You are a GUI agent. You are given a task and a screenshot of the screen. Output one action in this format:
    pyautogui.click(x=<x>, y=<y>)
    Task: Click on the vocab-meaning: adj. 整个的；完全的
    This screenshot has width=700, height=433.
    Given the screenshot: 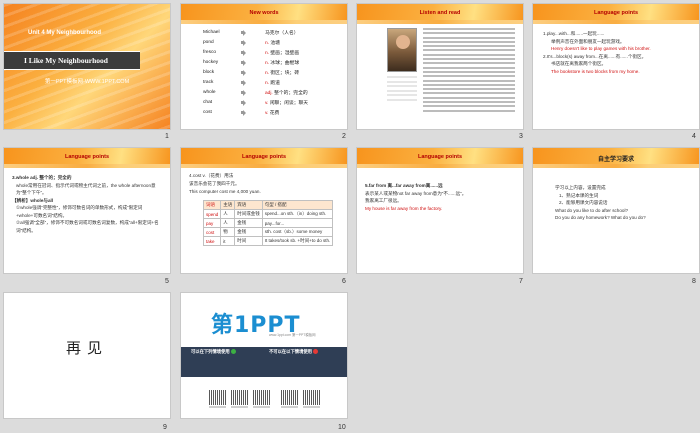 What is the action you would take?
    pyautogui.click(x=286, y=93)
    